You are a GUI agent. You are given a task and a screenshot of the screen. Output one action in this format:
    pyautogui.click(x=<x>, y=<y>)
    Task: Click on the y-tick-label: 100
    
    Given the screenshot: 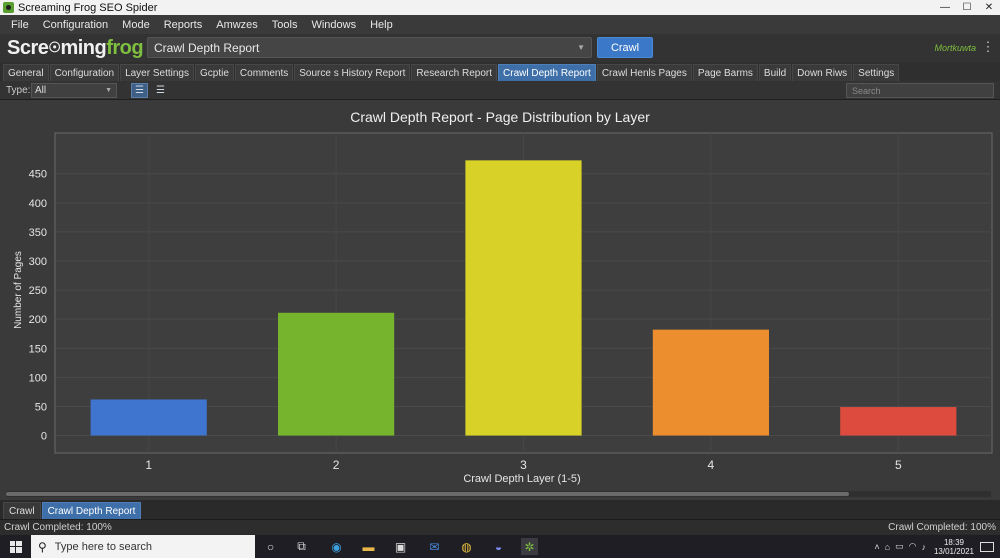 What is the action you would take?
    pyautogui.click(x=38, y=378)
    